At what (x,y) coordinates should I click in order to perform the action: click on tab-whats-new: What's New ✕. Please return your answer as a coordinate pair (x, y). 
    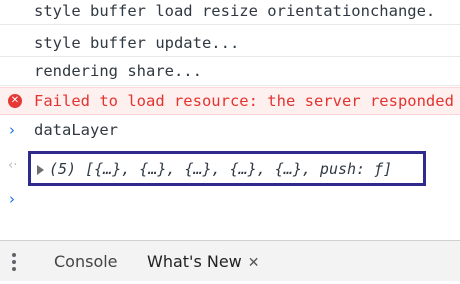
    Looking at the image, I should click on (203, 261).